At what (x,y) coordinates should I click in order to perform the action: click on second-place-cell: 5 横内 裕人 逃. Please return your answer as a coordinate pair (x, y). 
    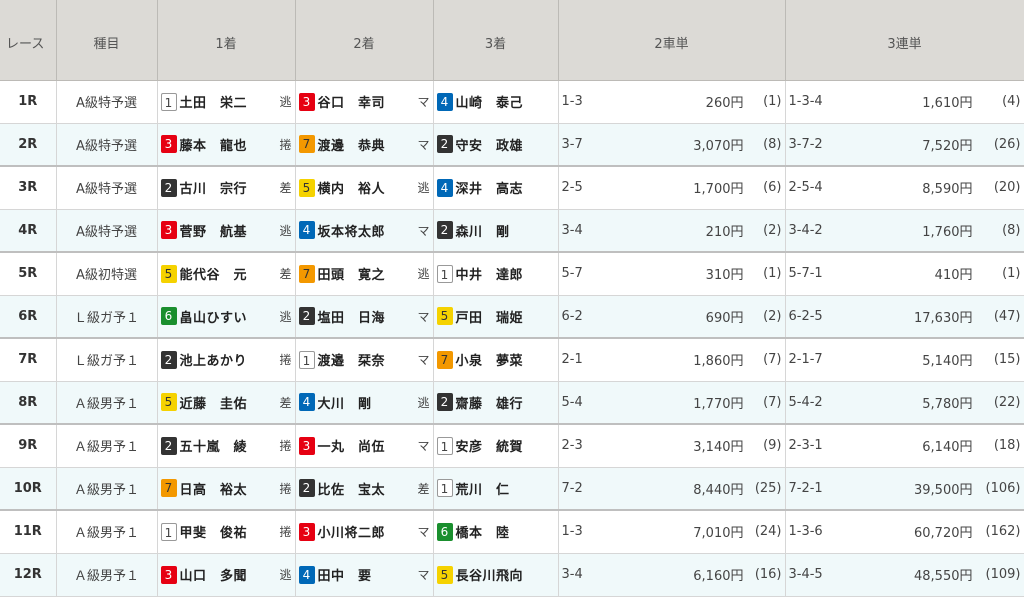
    Looking at the image, I should click on (364, 188).